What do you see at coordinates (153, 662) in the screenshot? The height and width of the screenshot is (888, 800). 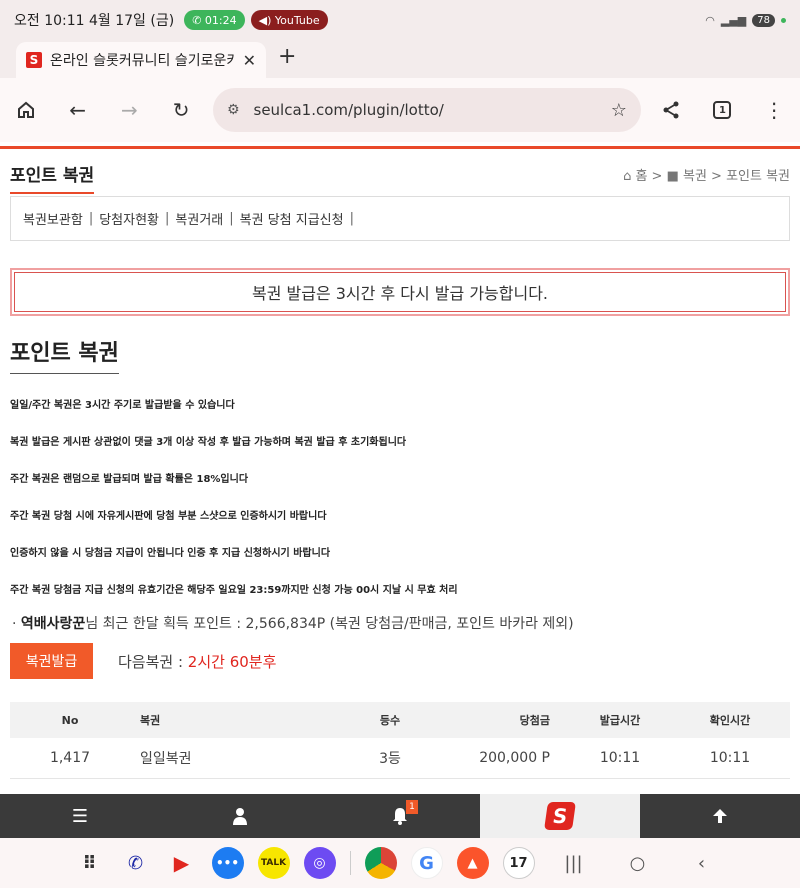 I see `next-label: 다음복권 :` at bounding box center [153, 662].